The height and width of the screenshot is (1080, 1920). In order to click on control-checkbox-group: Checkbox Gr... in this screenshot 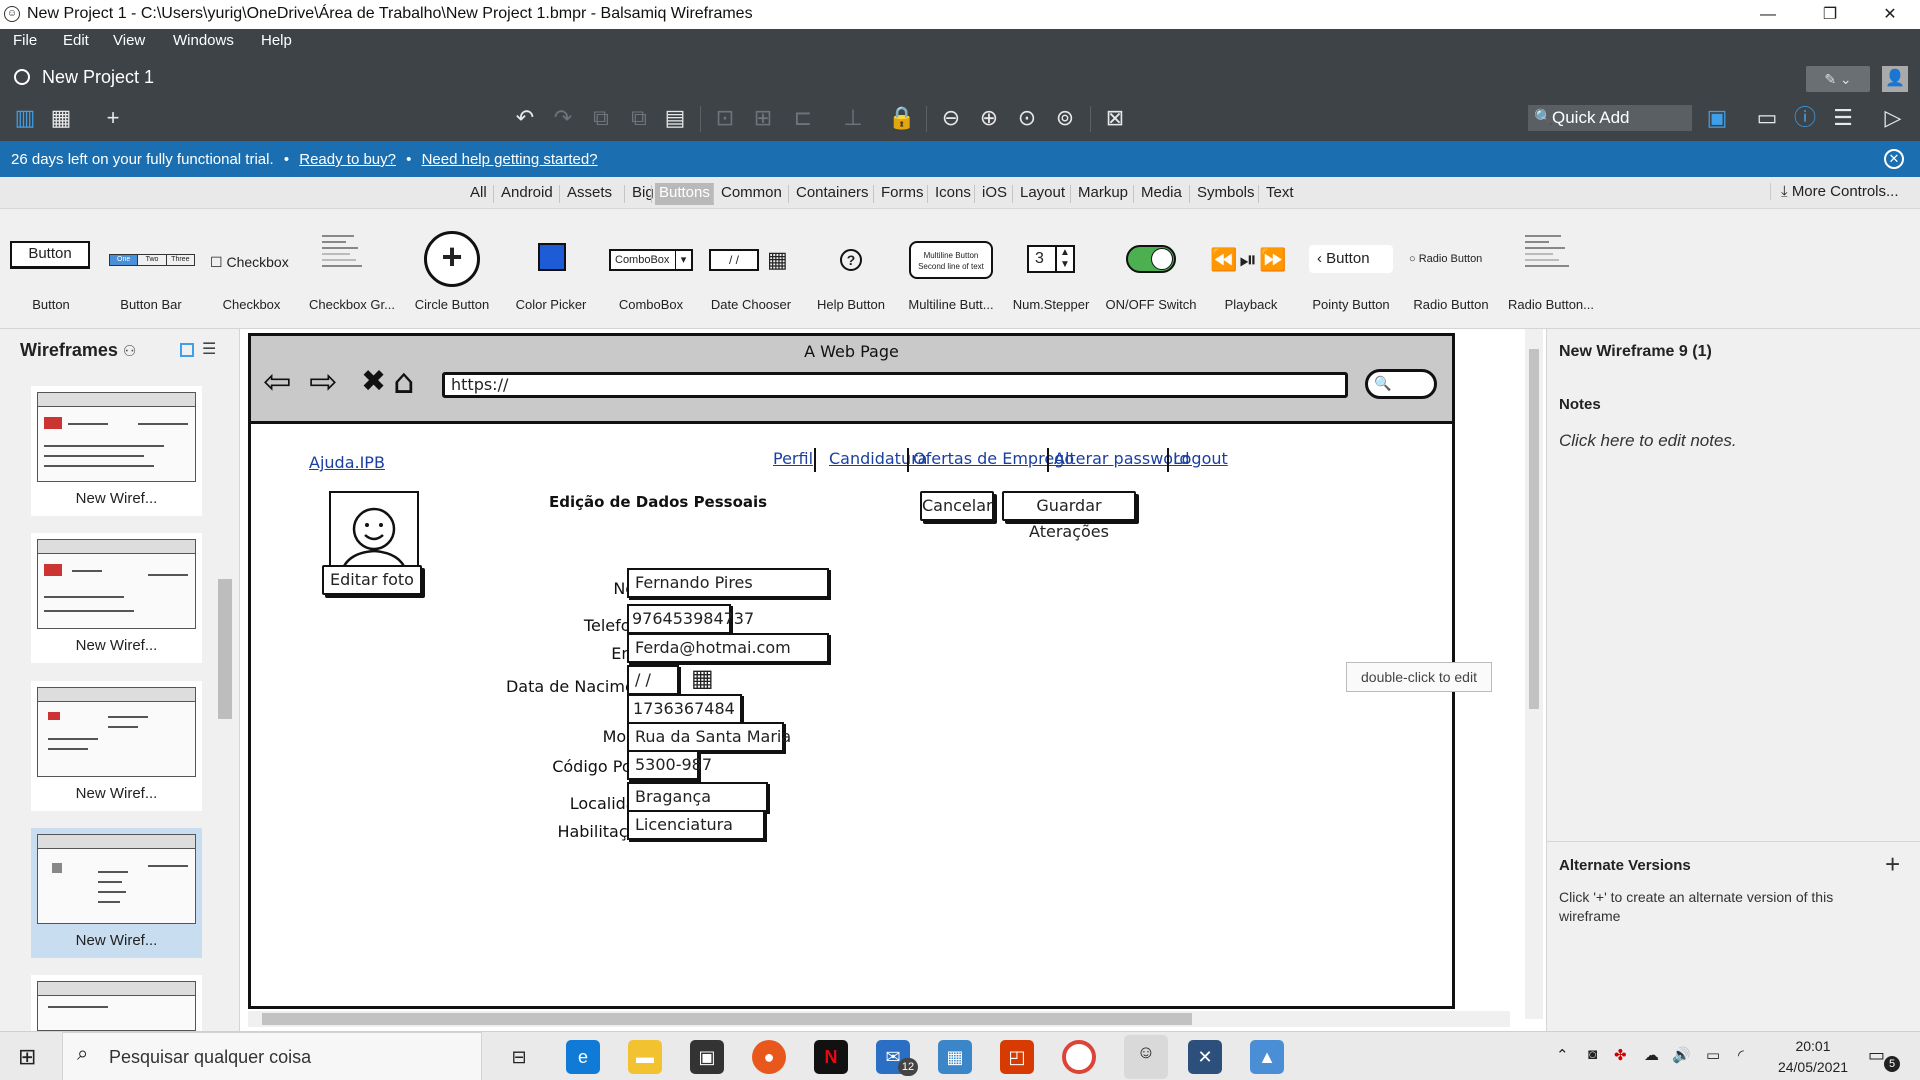, I will do `click(352, 269)`.